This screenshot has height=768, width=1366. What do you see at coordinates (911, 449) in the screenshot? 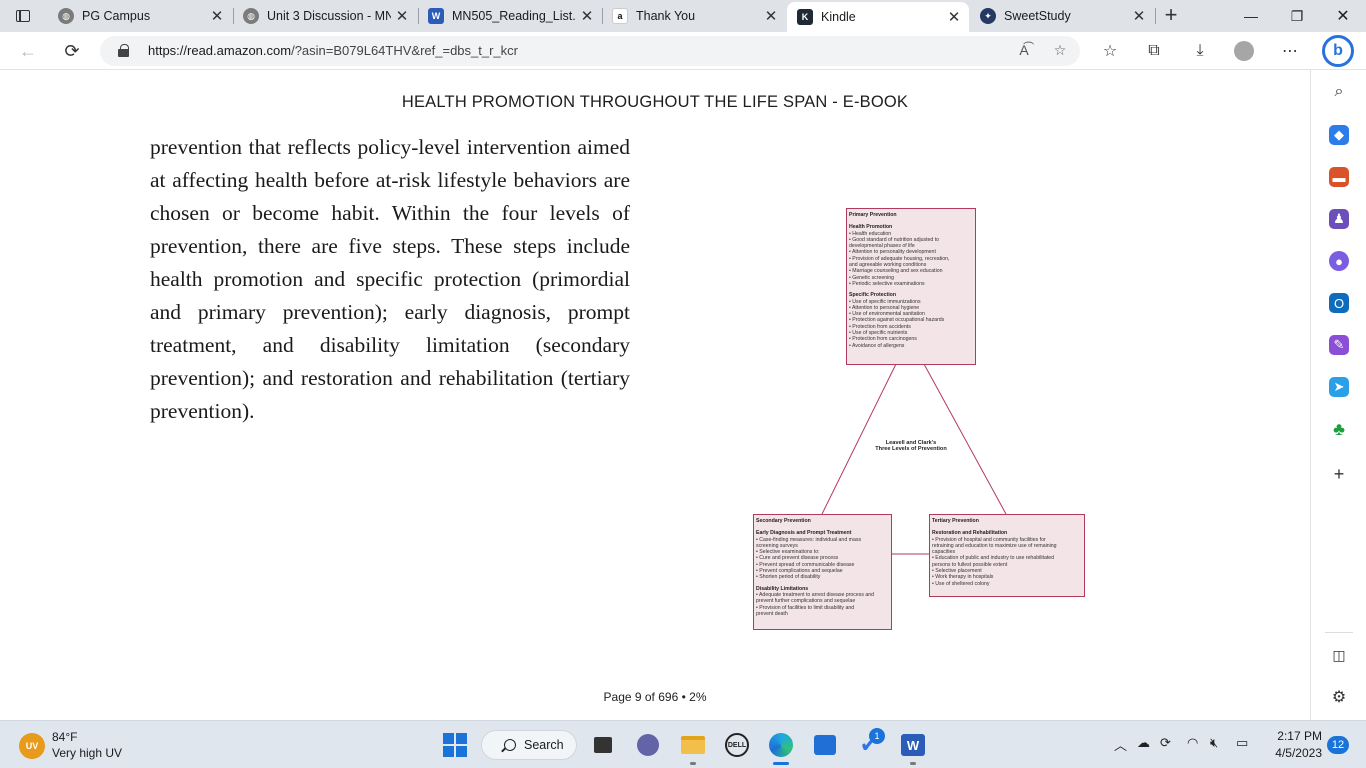
I see `center-label-line: Three Levels of Prevention` at bounding box center [911, 449].